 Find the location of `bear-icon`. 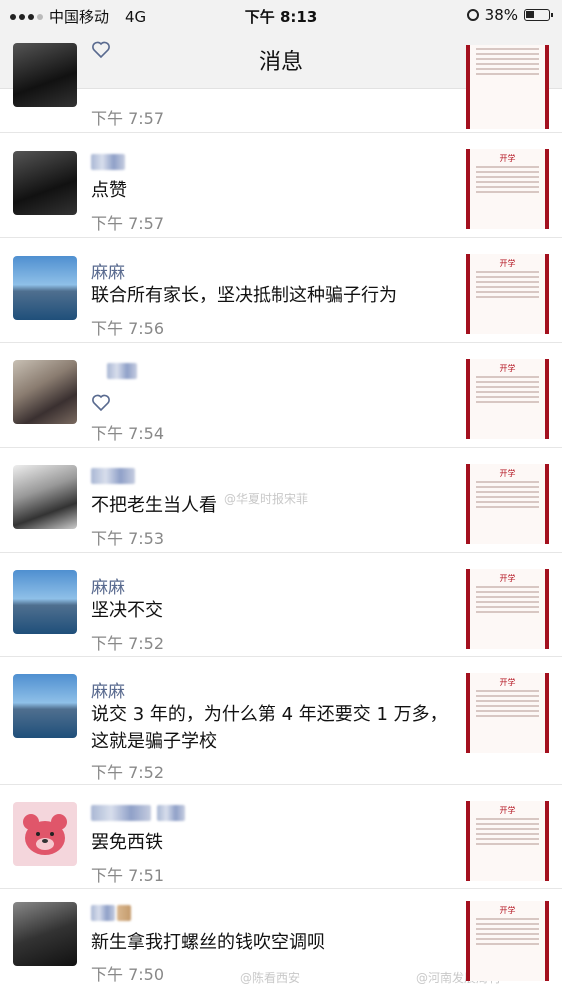

bear-icon is located at coordinates (45, 834).